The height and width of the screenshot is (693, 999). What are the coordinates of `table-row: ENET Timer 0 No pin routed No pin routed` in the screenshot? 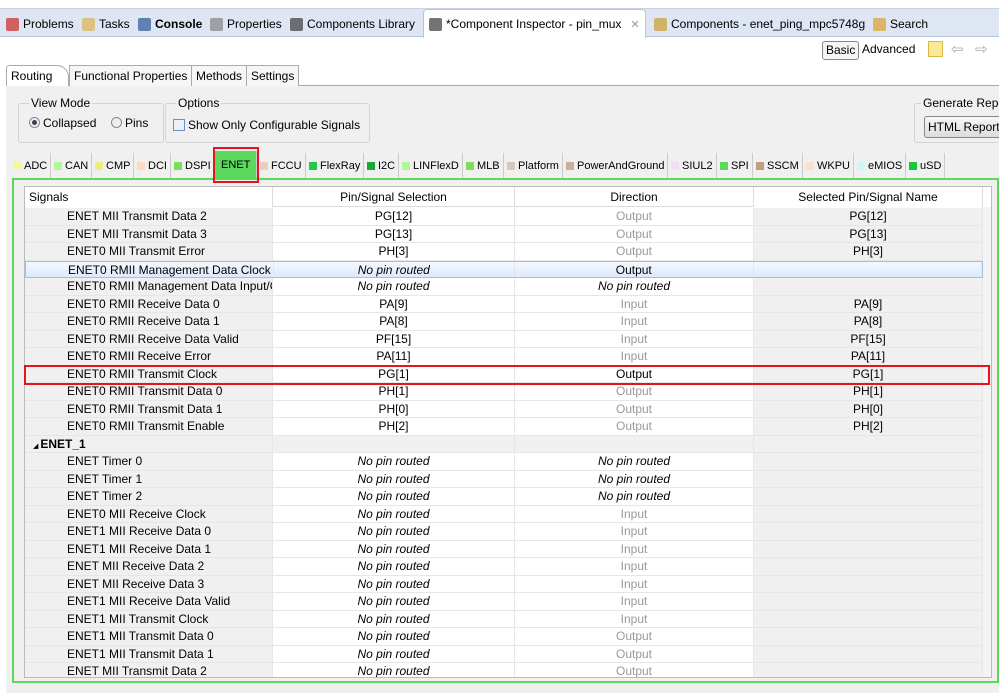 It's located at (504, 462).